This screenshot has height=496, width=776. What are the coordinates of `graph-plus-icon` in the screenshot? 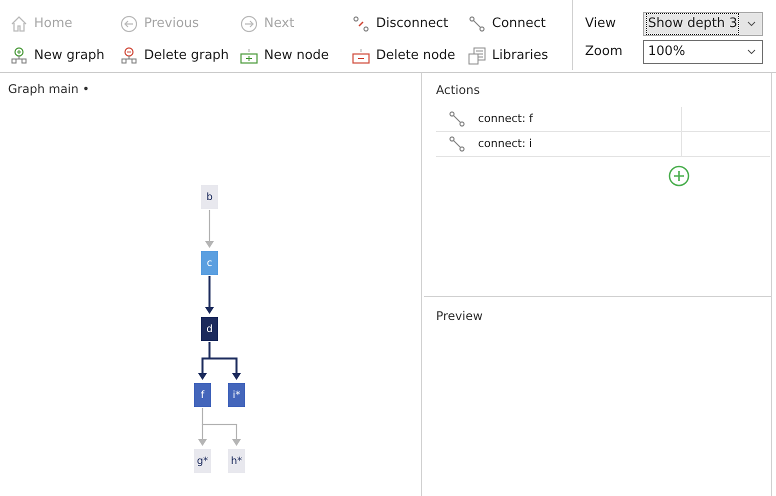 It's located at (19, 56).